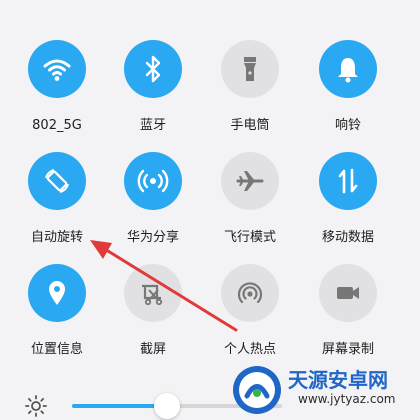 The width and height of the screenshot is (420, 420). I want to click on tile-mobile-data: 移动数据, so click(348, 198).